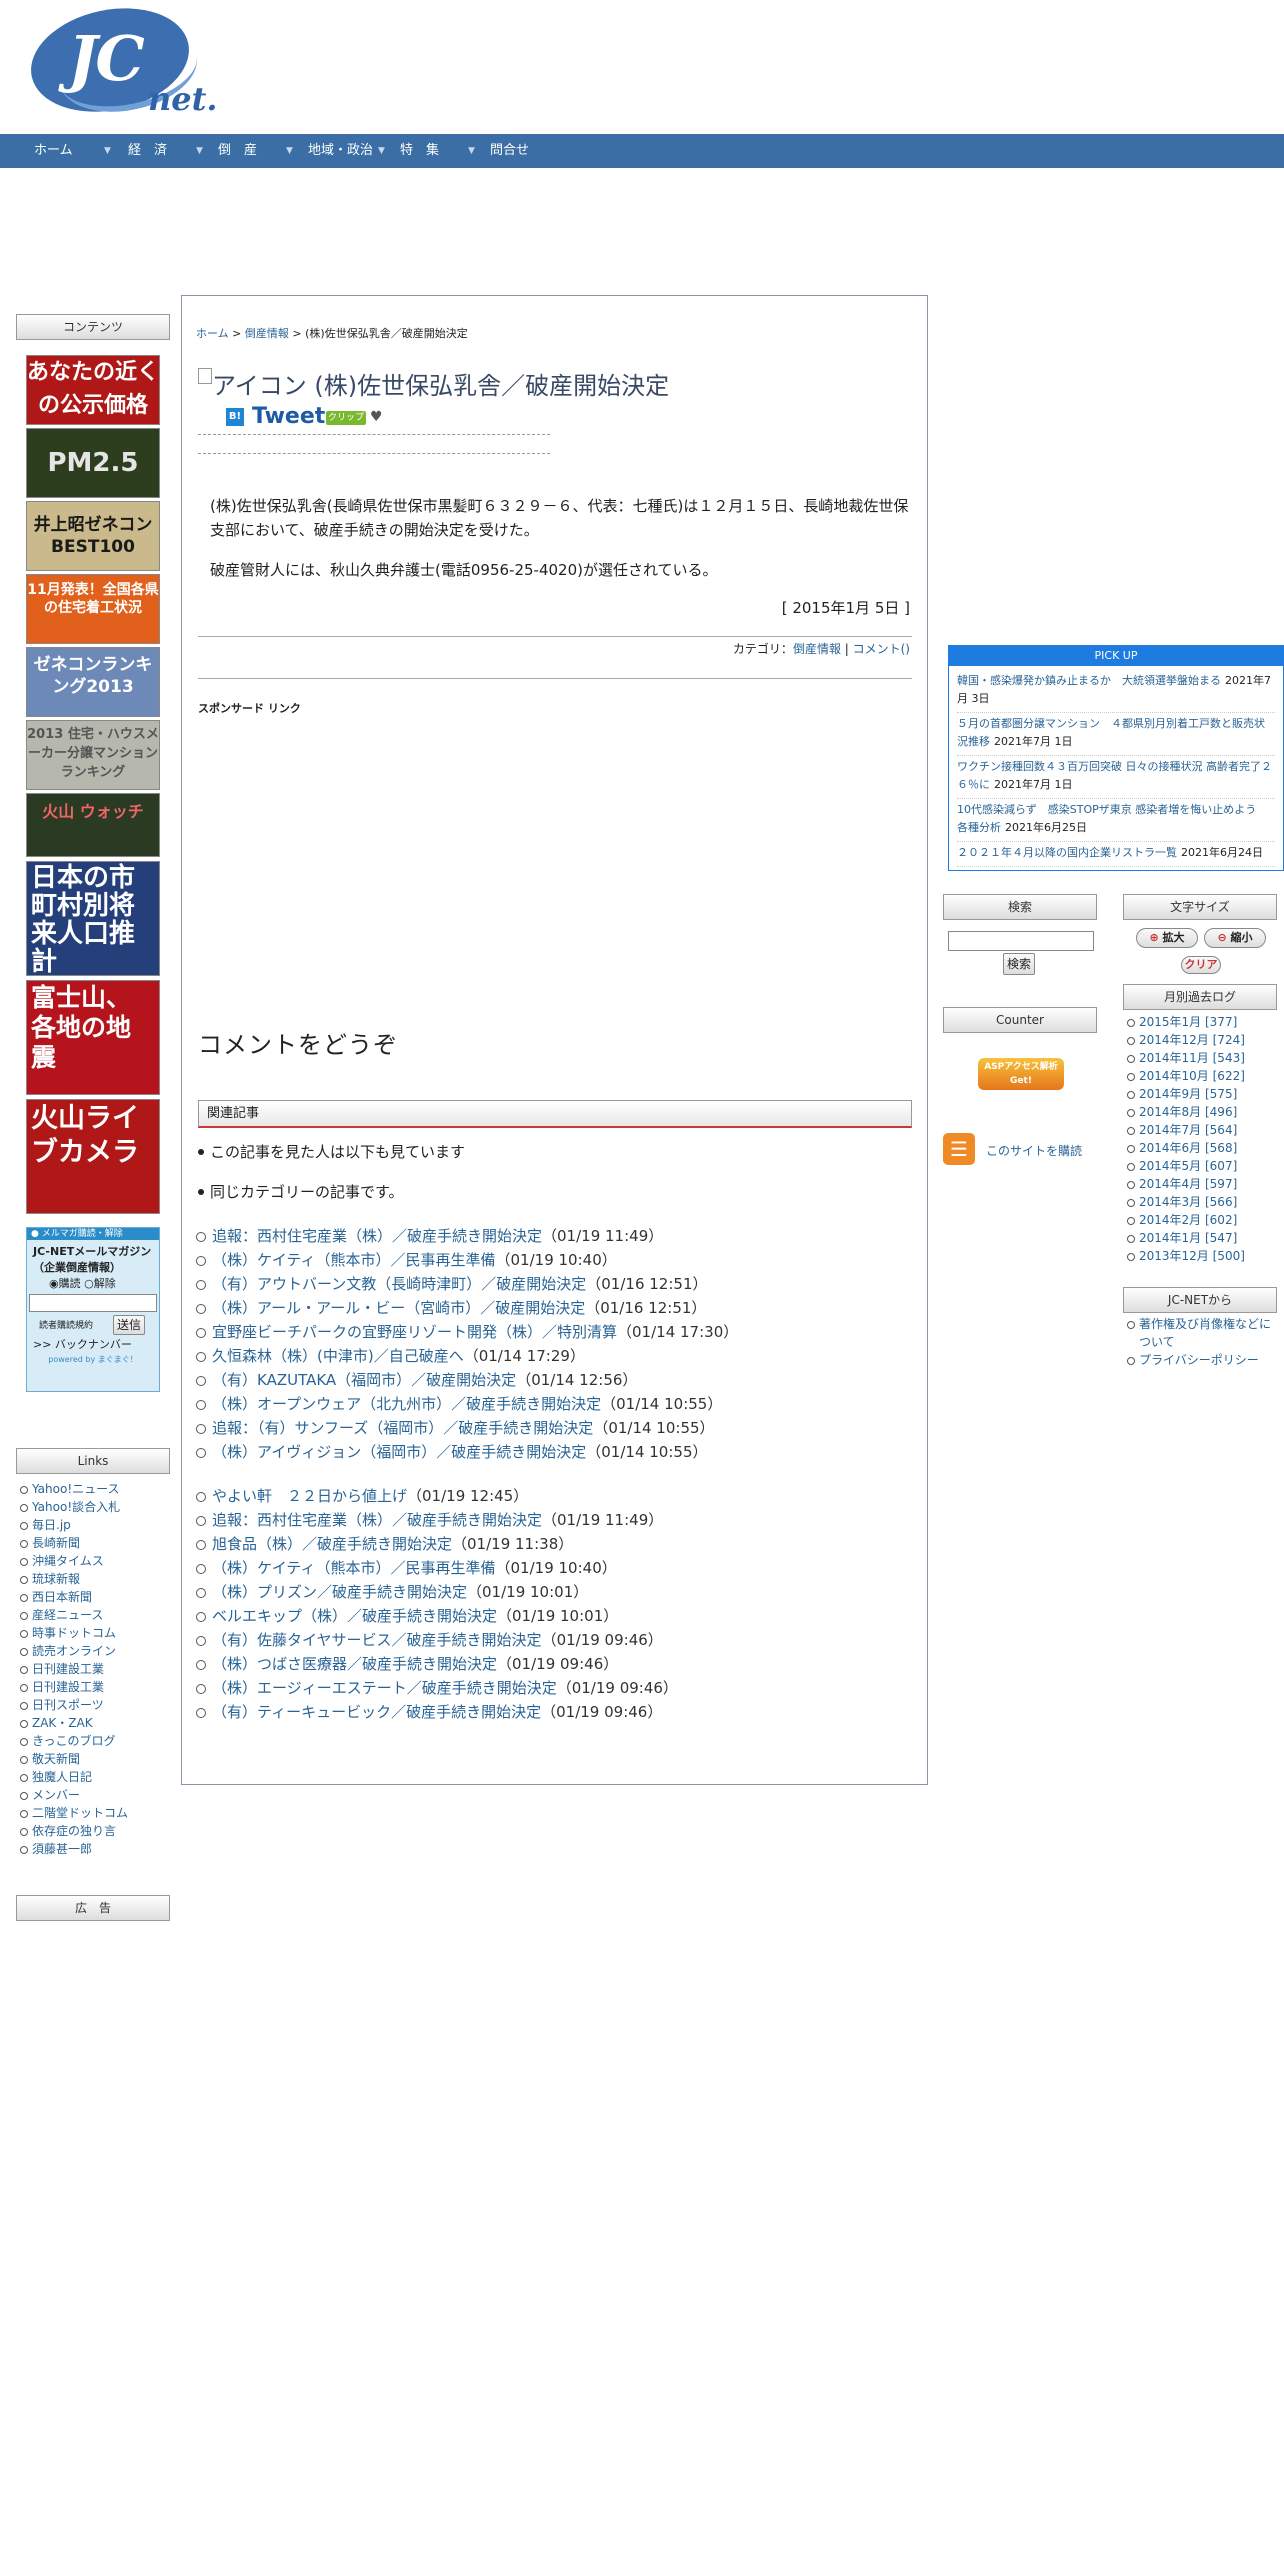 The height and width of the screenshot is (2568, 1284). I want to click on breadcrumb-category: 倒産情報, so click(267, 333).